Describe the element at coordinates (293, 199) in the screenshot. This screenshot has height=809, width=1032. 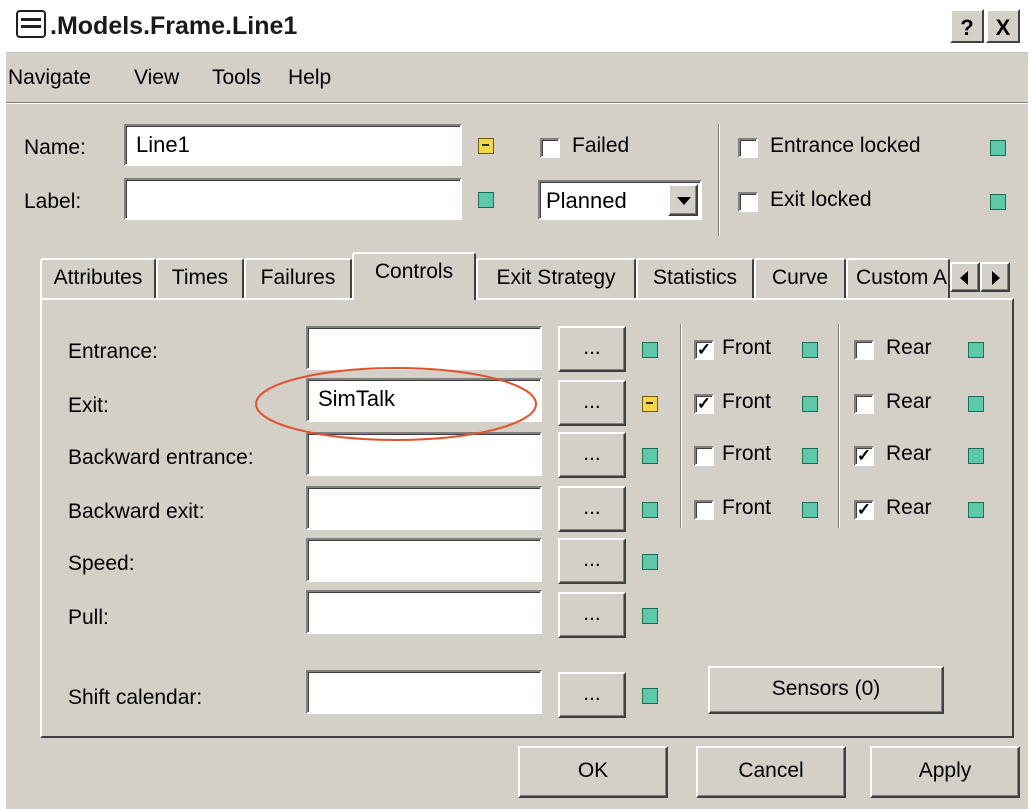
I see `label-input` at that location.